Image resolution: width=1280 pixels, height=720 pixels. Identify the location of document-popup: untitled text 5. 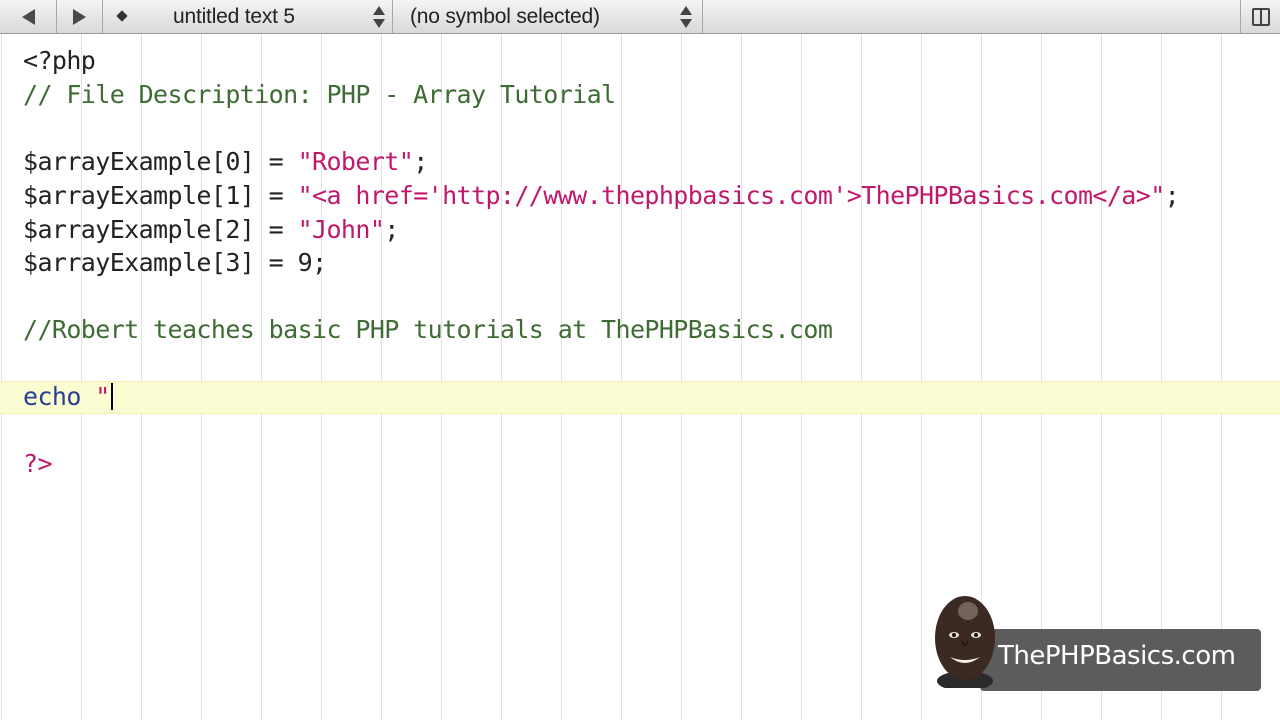
(248, 16).